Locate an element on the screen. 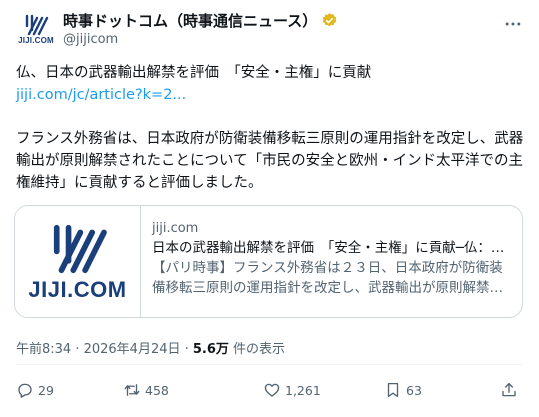 The image size is (539, 417). display-name: 時事ドットコム（時事通信ニュース） is located at coordinates (190, 20).